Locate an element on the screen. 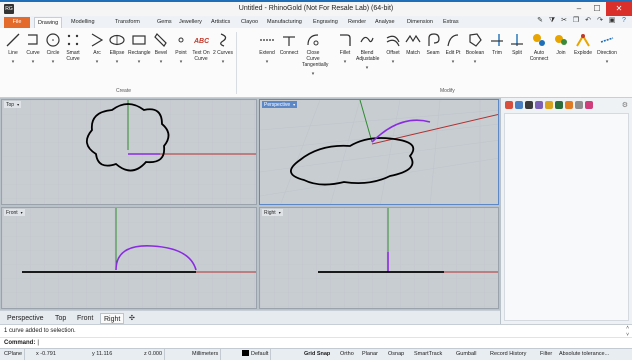 This screenshot has width=632, height=360. direction-button: Direction ▾ is located at coordinates (607, 48).